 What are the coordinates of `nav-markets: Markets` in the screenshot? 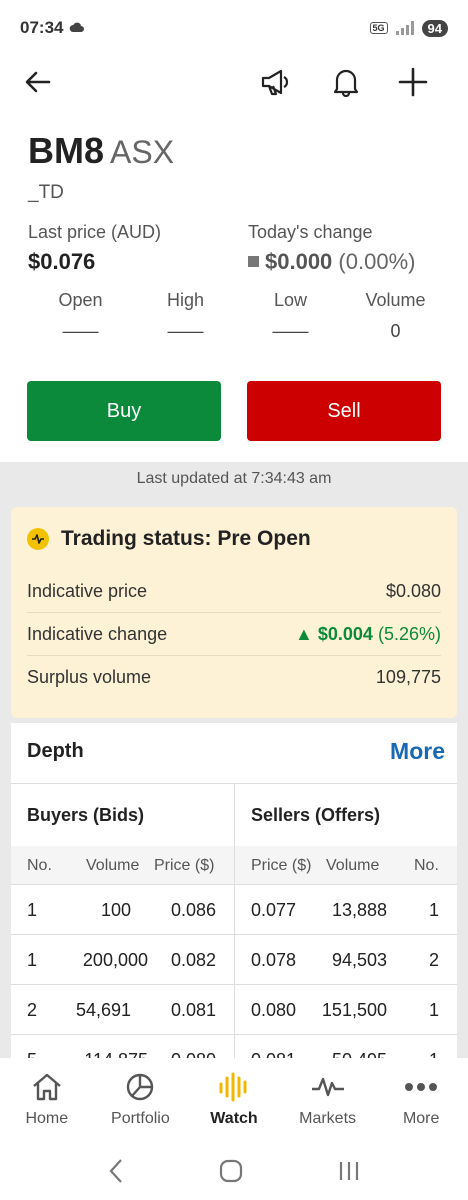 It's located at (328, 1102).